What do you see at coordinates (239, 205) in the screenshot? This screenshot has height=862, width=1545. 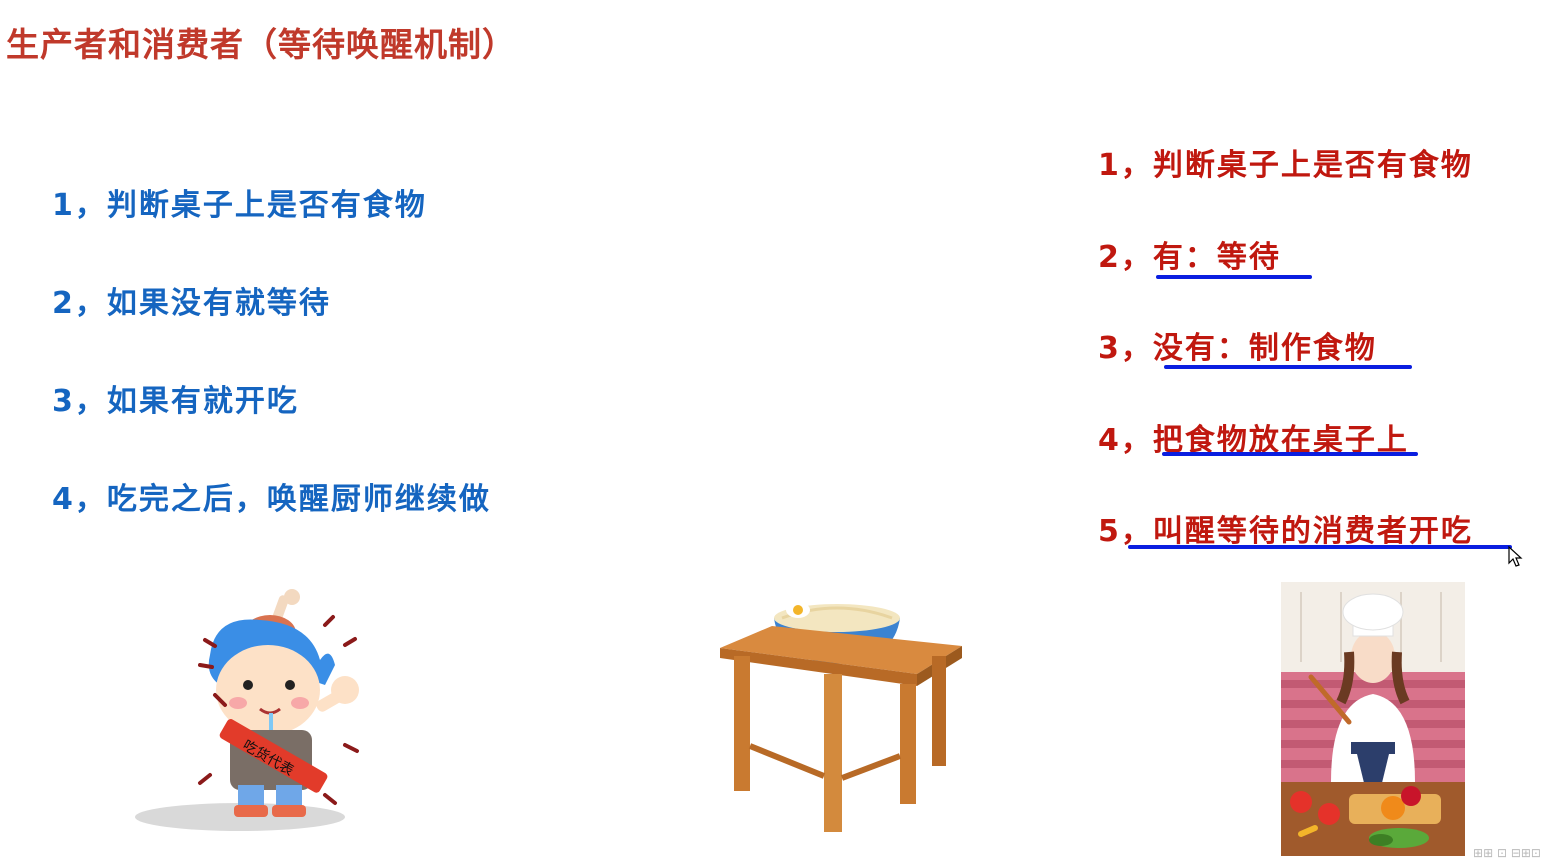 I see `consumer-step-1: 1，判断桌子上是否有食物` at bounding box center [239, 205].